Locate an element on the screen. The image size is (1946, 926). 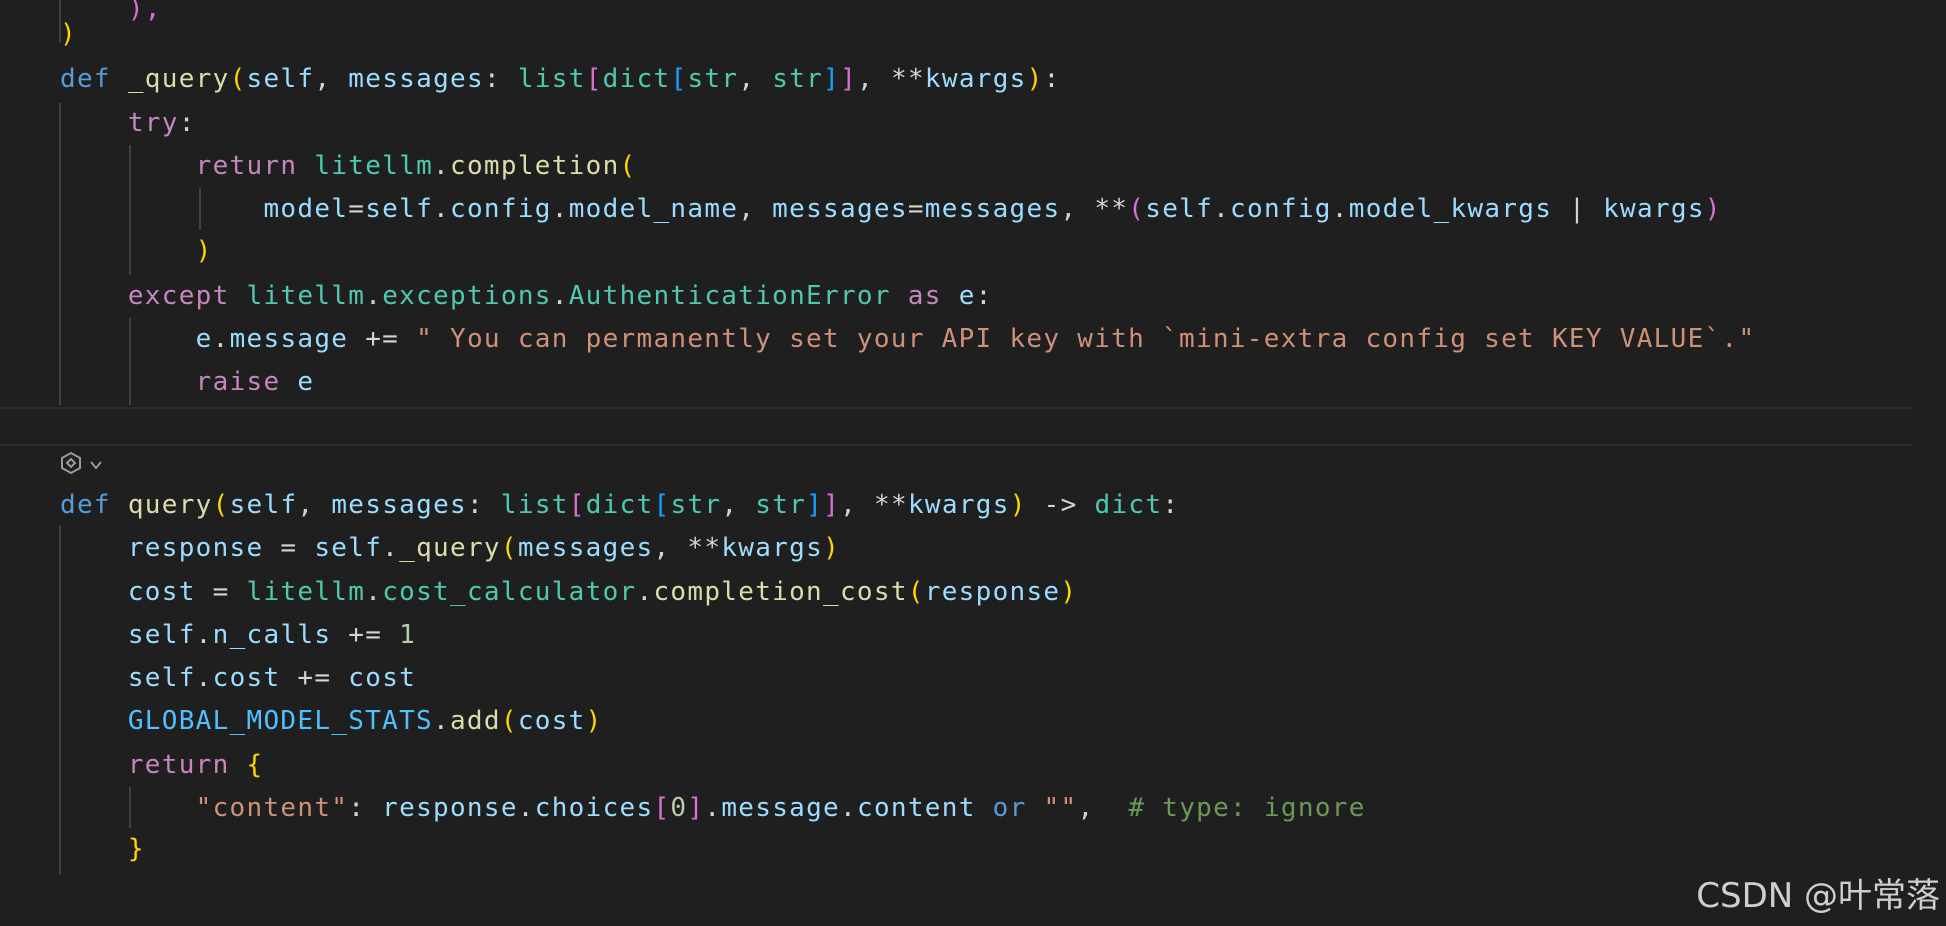
code-token: raise is located at coordinates (238, 382).